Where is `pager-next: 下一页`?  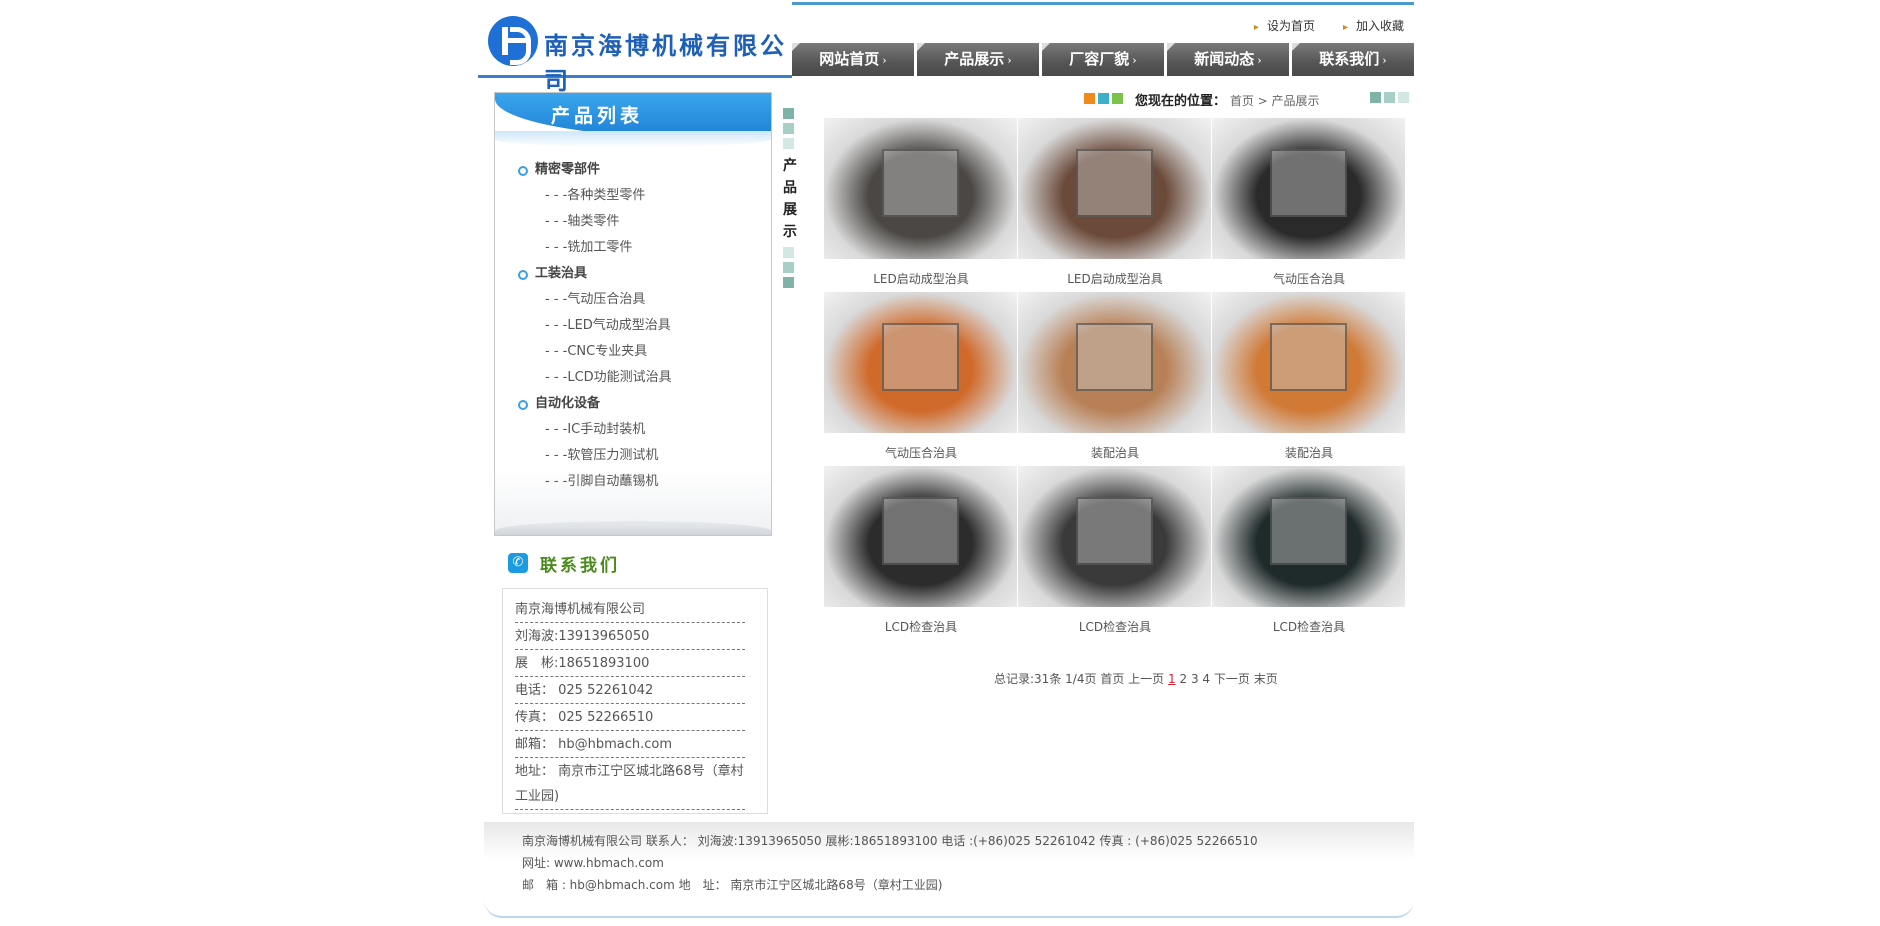
pager-next: 下一页 is located at coordinates (1232, 679).